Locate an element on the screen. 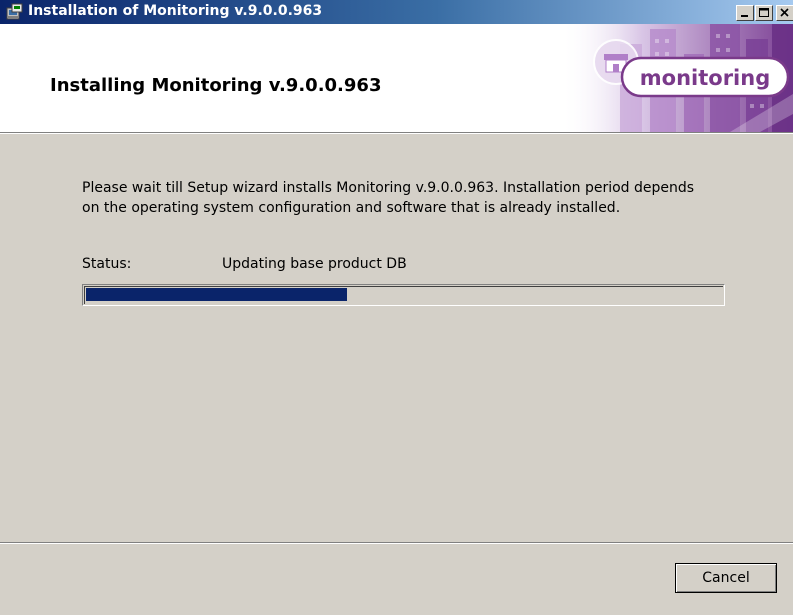 This screenshot has height=615, width=793. maximize-button is located at coordinates (764, 13).